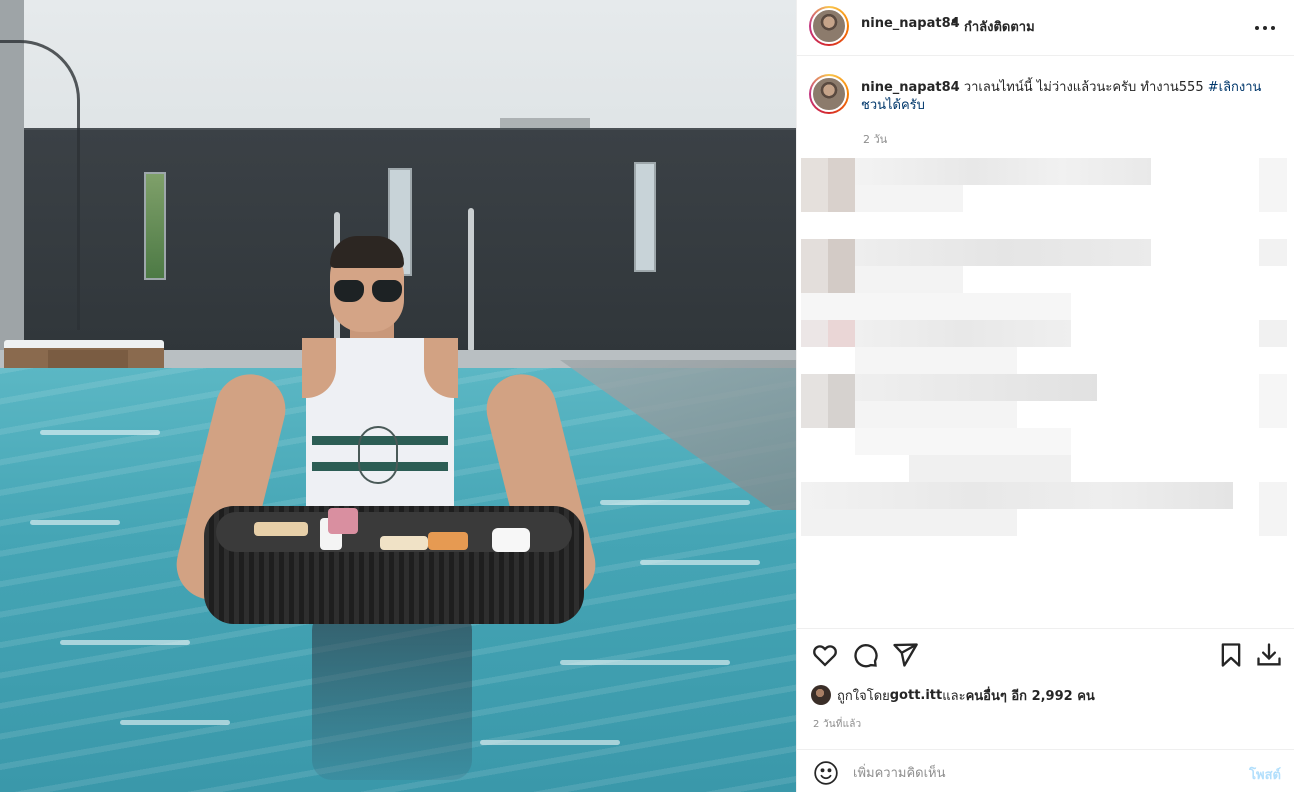 The height and width of the screenshot is (792, 1294). What do you see at coordinates (910, 87) in the screenshot?
I see `caption-username: nine_napat84` at bounding box center [910, 87].